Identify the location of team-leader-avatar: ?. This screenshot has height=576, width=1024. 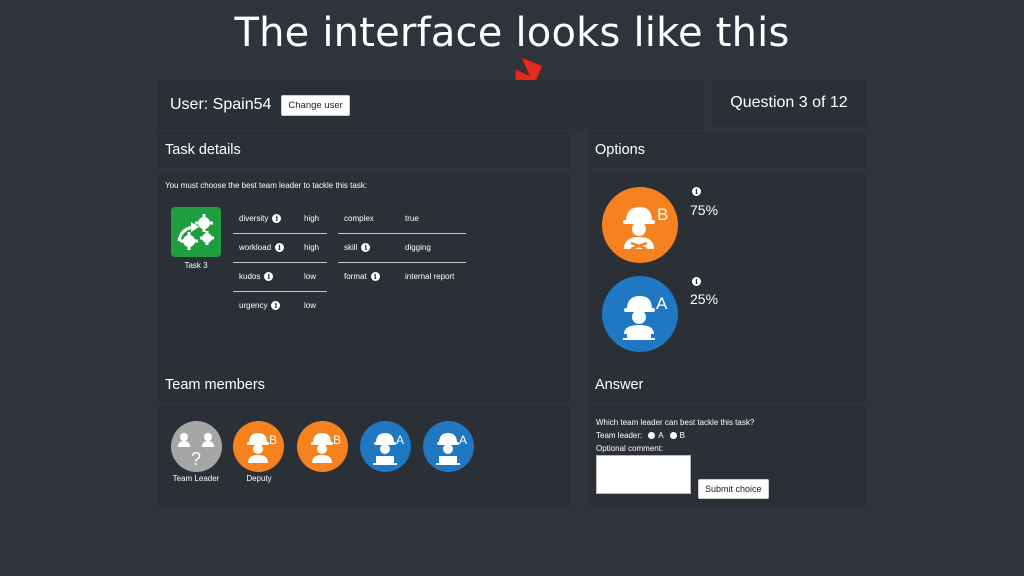
(196, 446).